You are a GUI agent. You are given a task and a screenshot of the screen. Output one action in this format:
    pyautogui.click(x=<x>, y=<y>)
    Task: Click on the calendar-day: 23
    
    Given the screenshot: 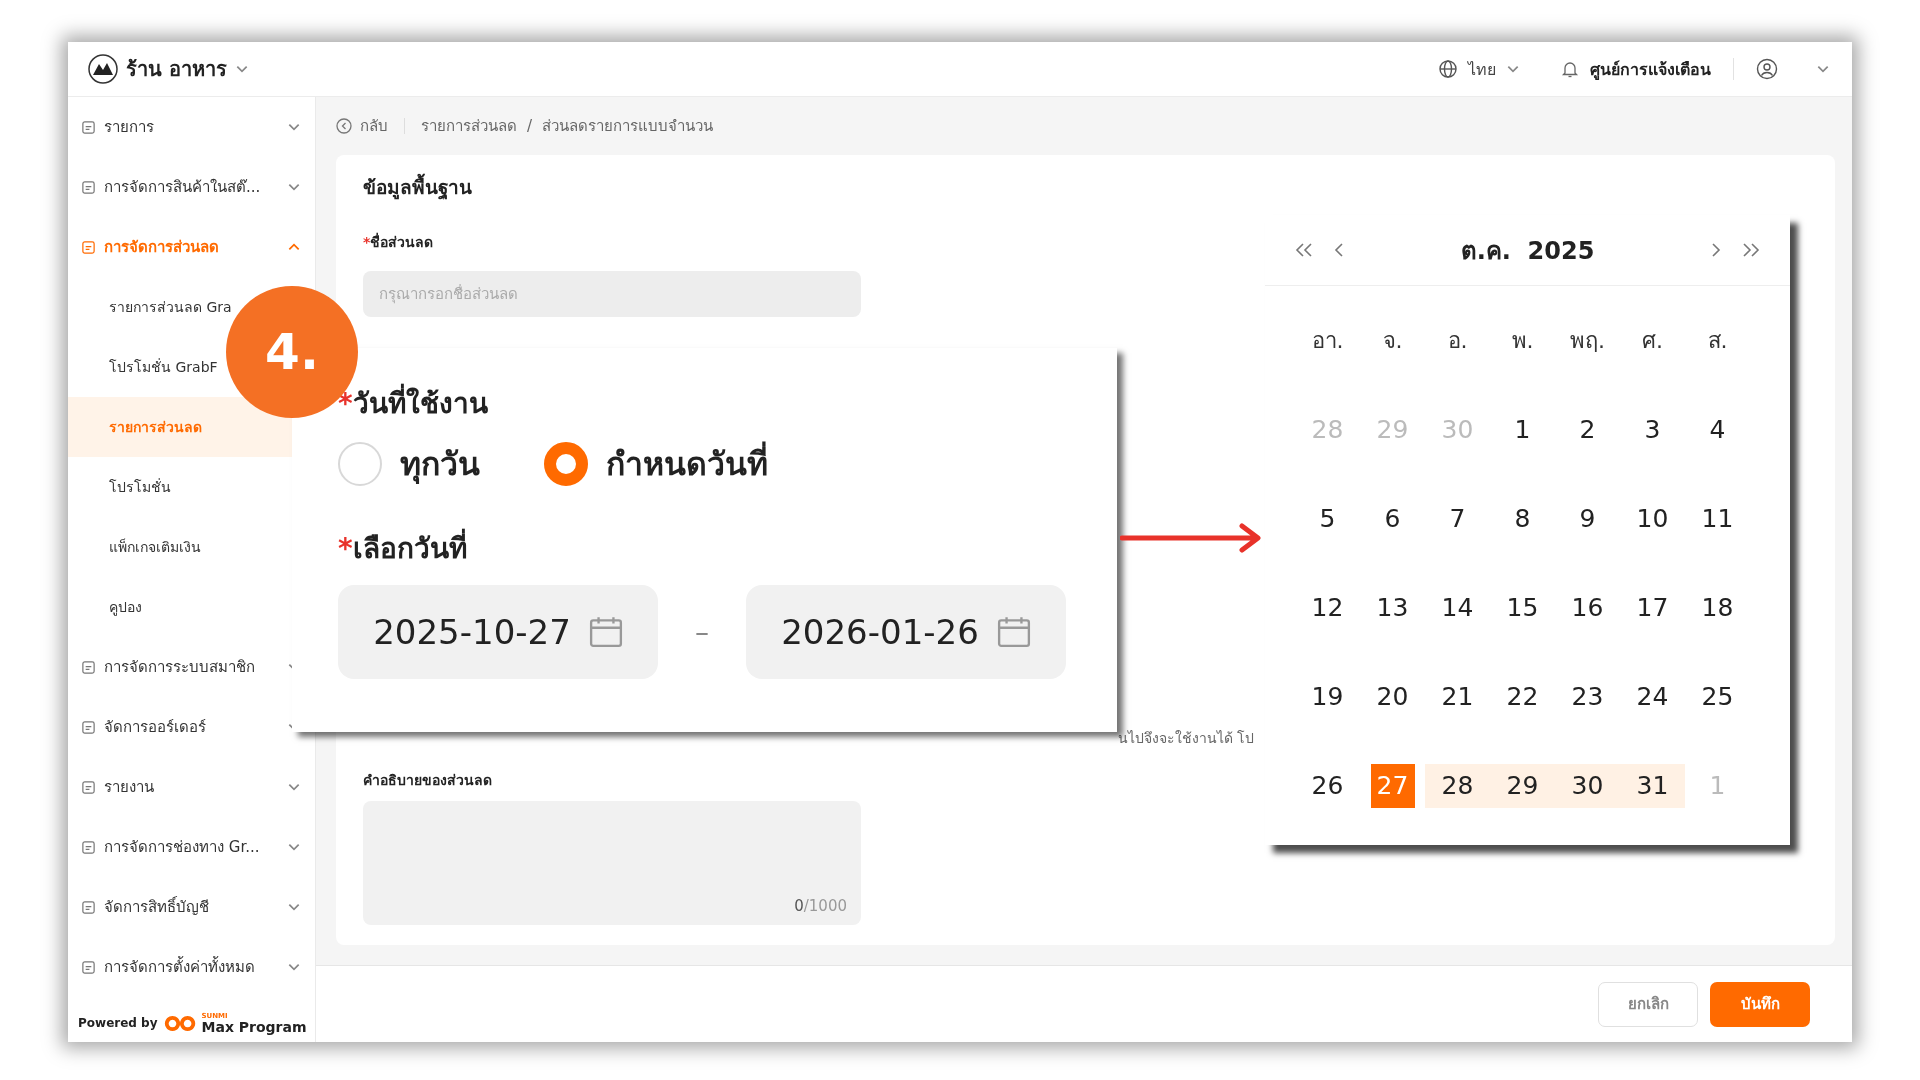 What is the action you would take?
    pyautogui.click(x=1587, y=696)
    